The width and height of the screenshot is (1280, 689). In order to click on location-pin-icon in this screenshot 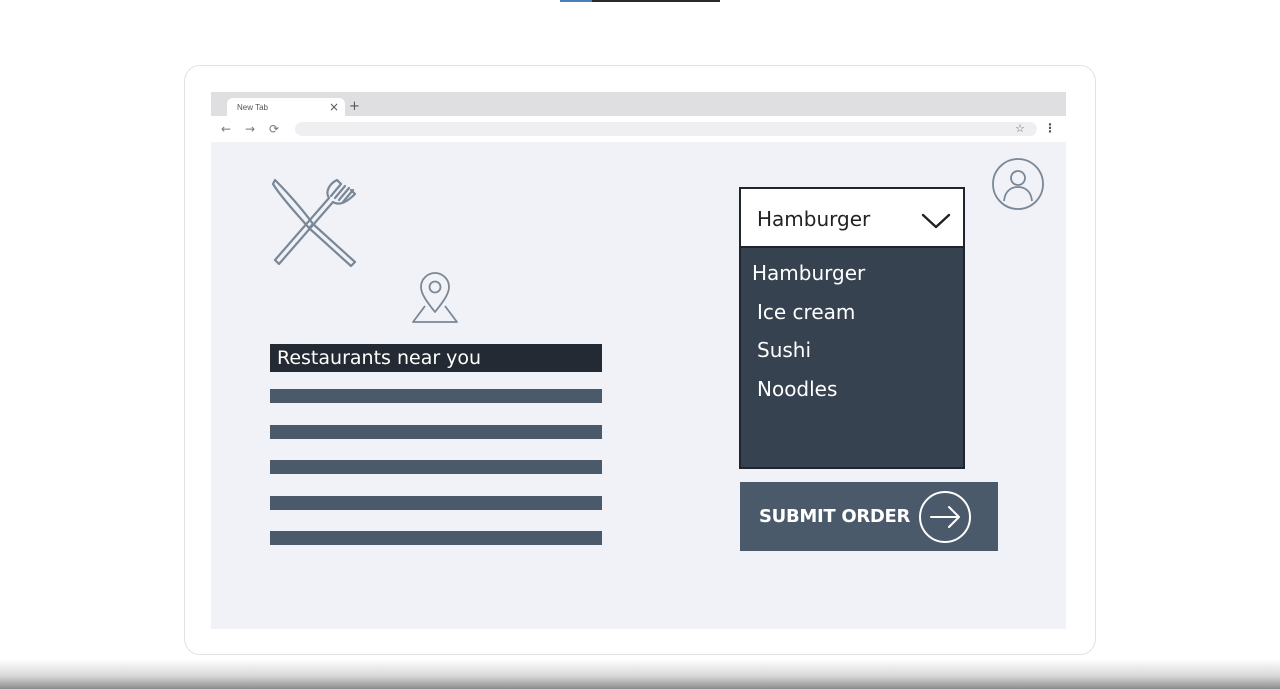, I will do `click(435, 297)`.